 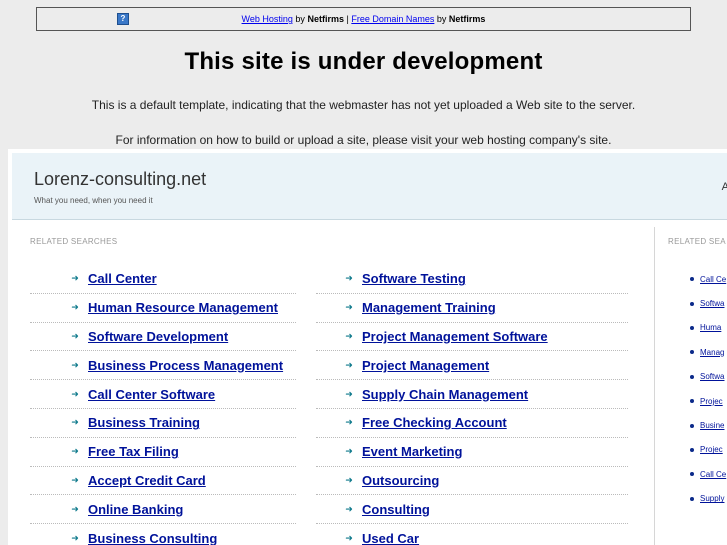 What do you see at coordinates (467, 19) in the screenshot?
I see `netfirms-brand-2: Netfirms` at bounding box center [467, 19].